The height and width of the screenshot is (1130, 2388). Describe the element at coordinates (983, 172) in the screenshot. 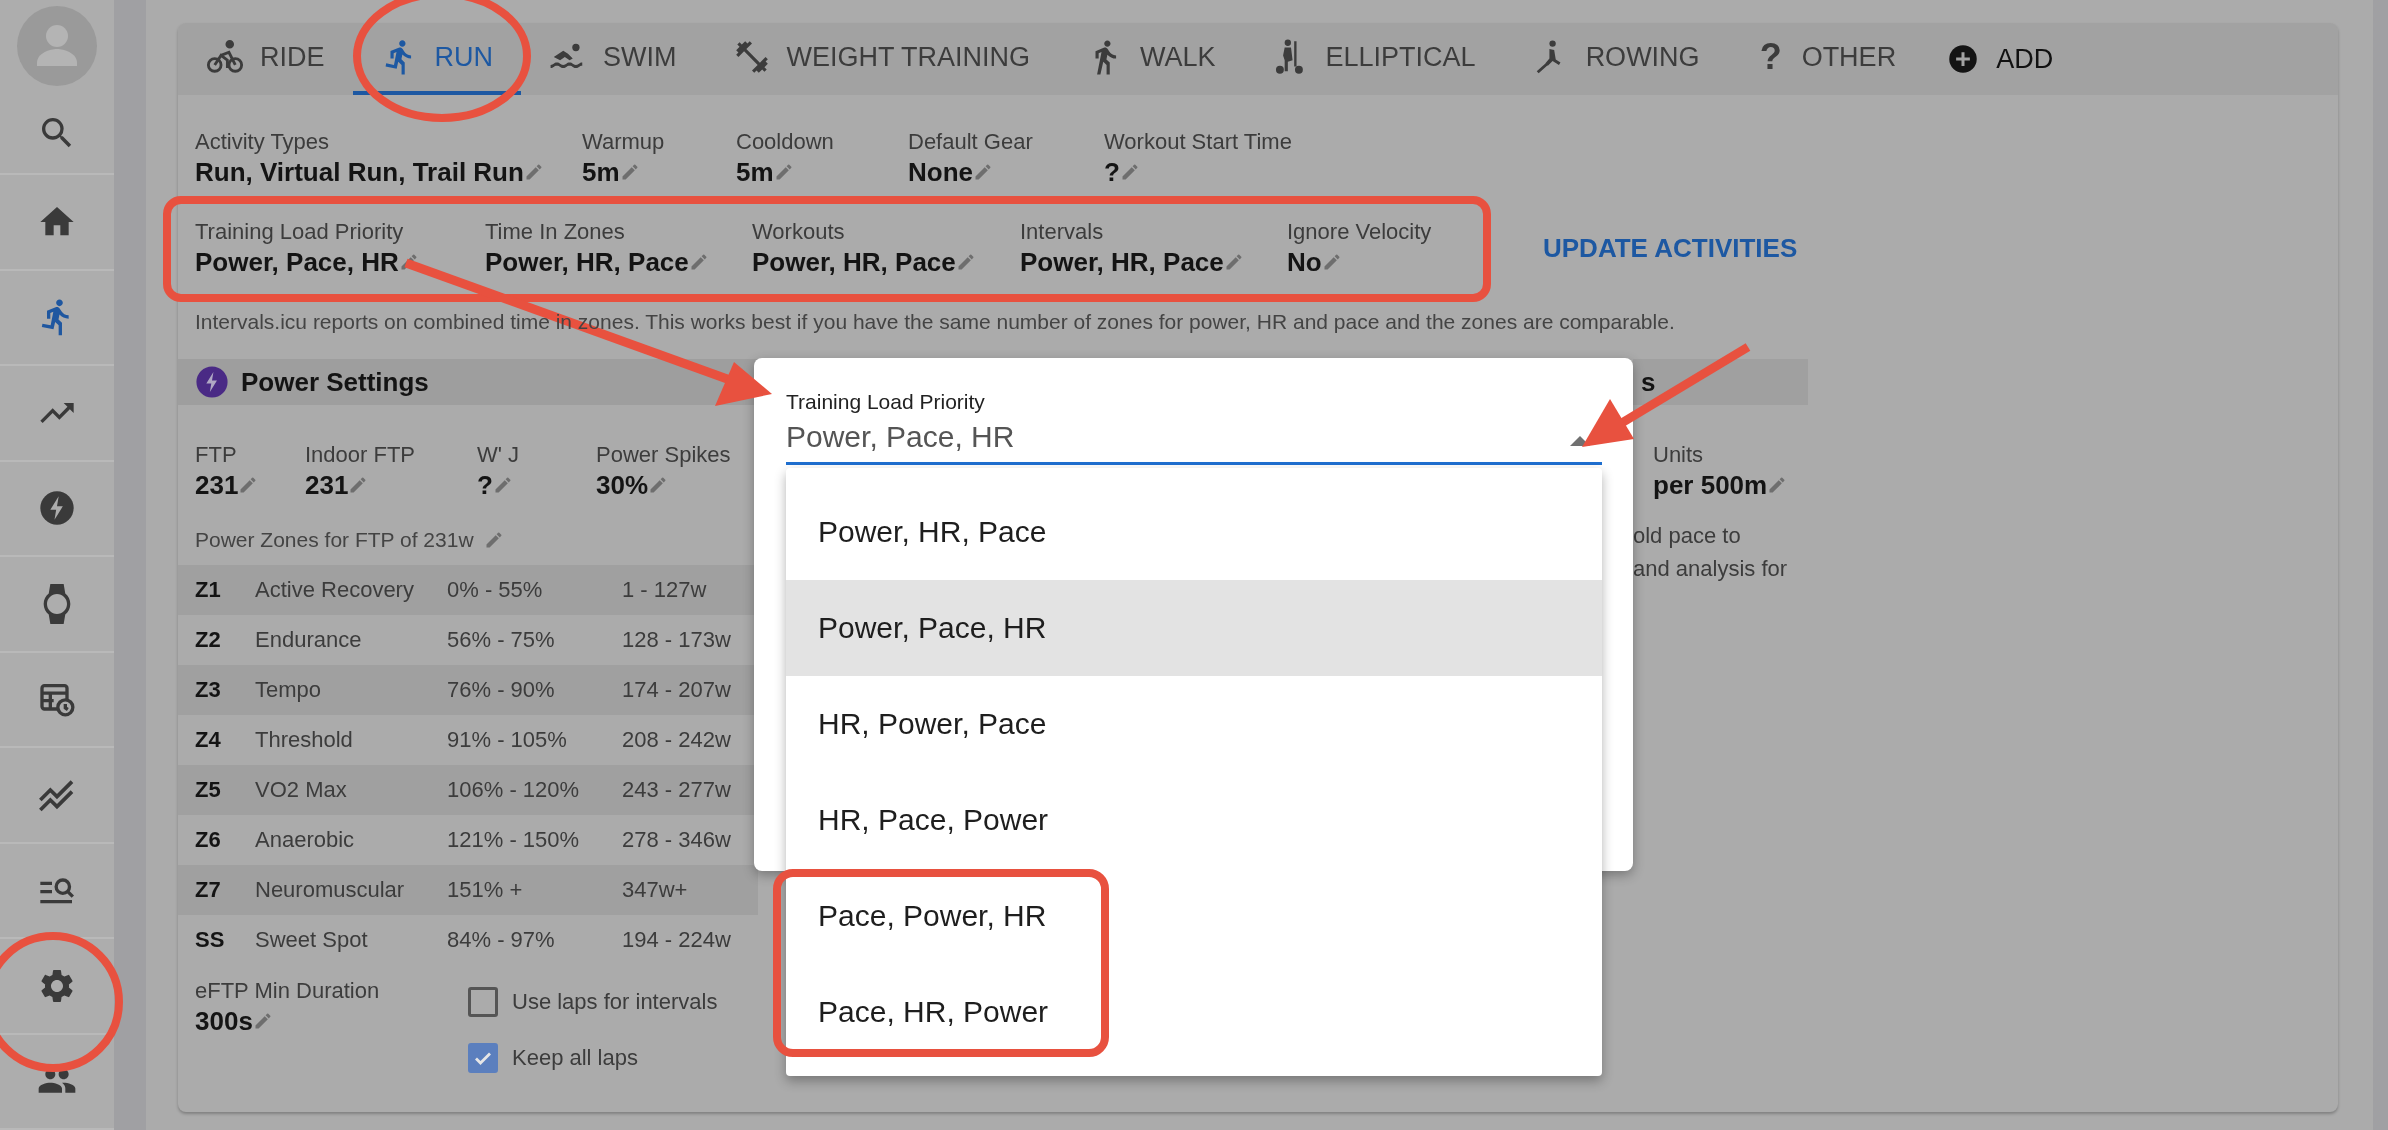

I see `pencil-icon` at that location.